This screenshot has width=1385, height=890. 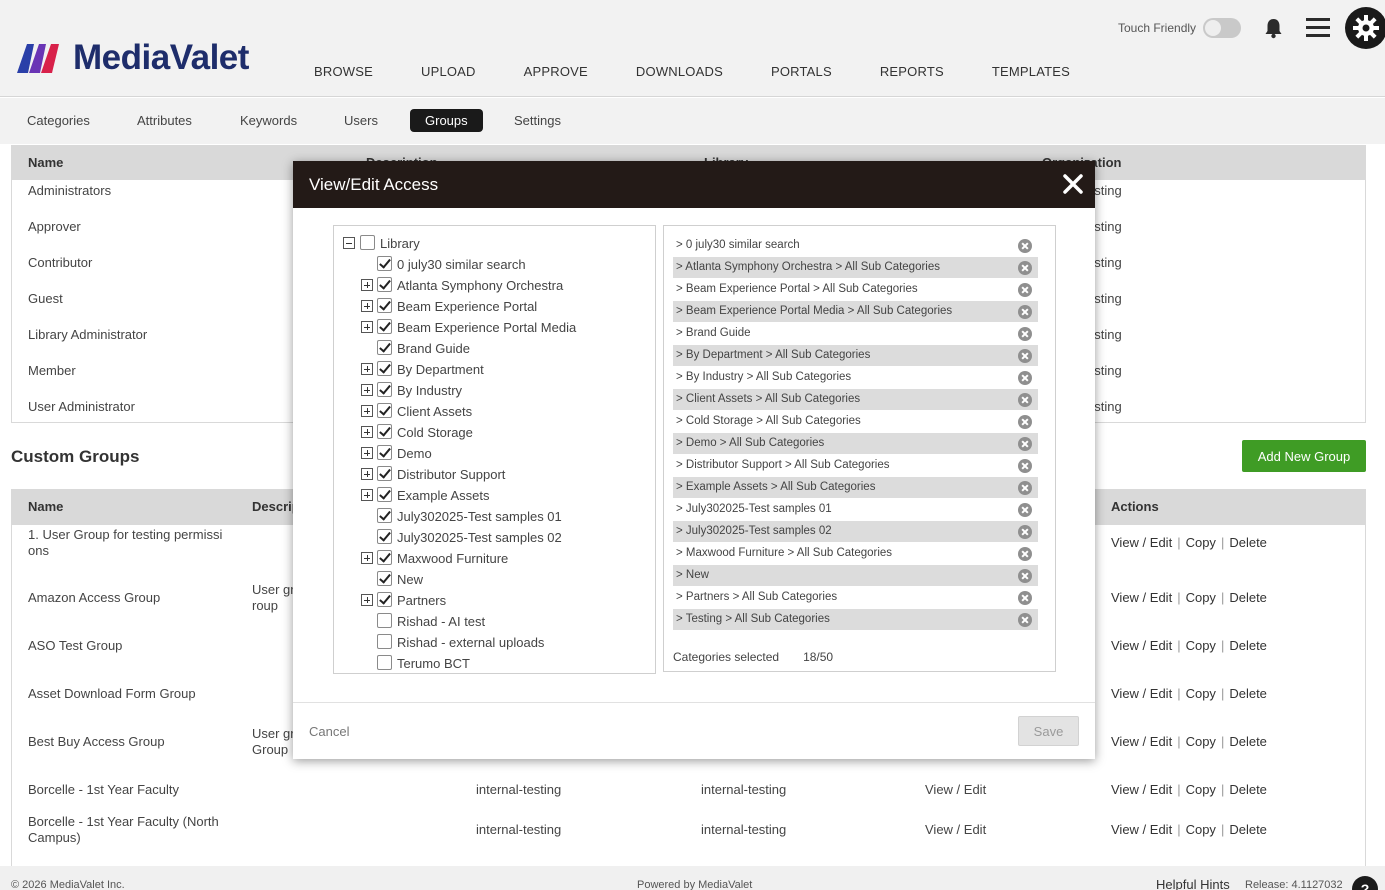 I want to click on collapse-icon, so click(x=349, y=243).